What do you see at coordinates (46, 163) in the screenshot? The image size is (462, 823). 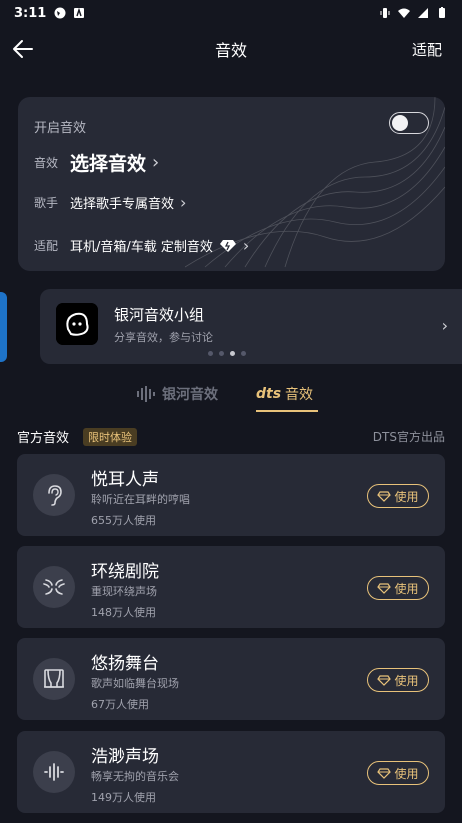 I see `effect-label: 音效` at bounding box center [46, 163].